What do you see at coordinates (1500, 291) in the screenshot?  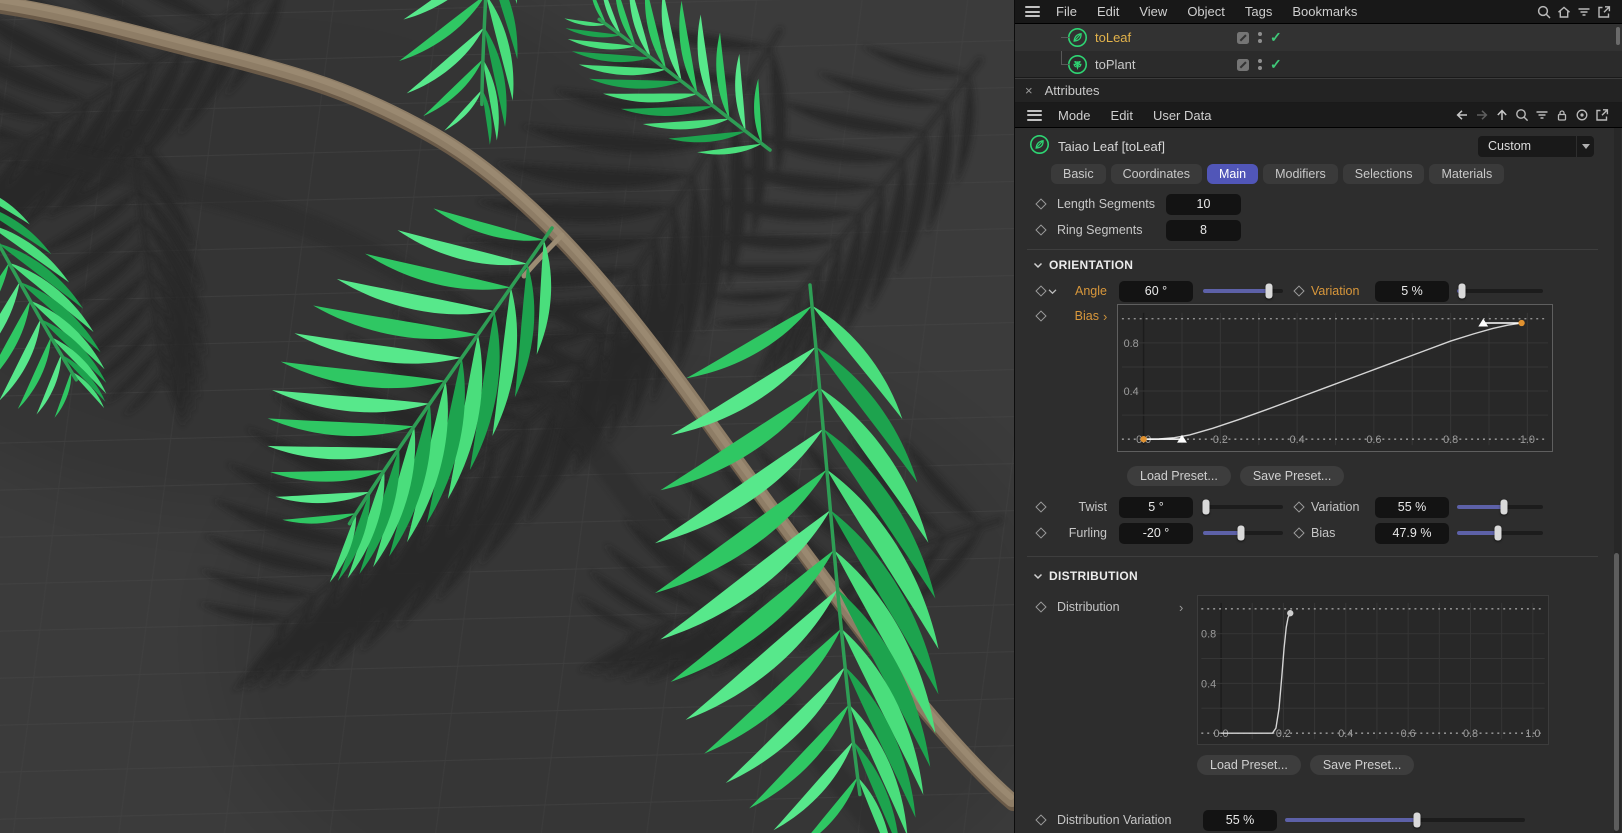 I see `variation-slider` at bounding box center [1500, 291].